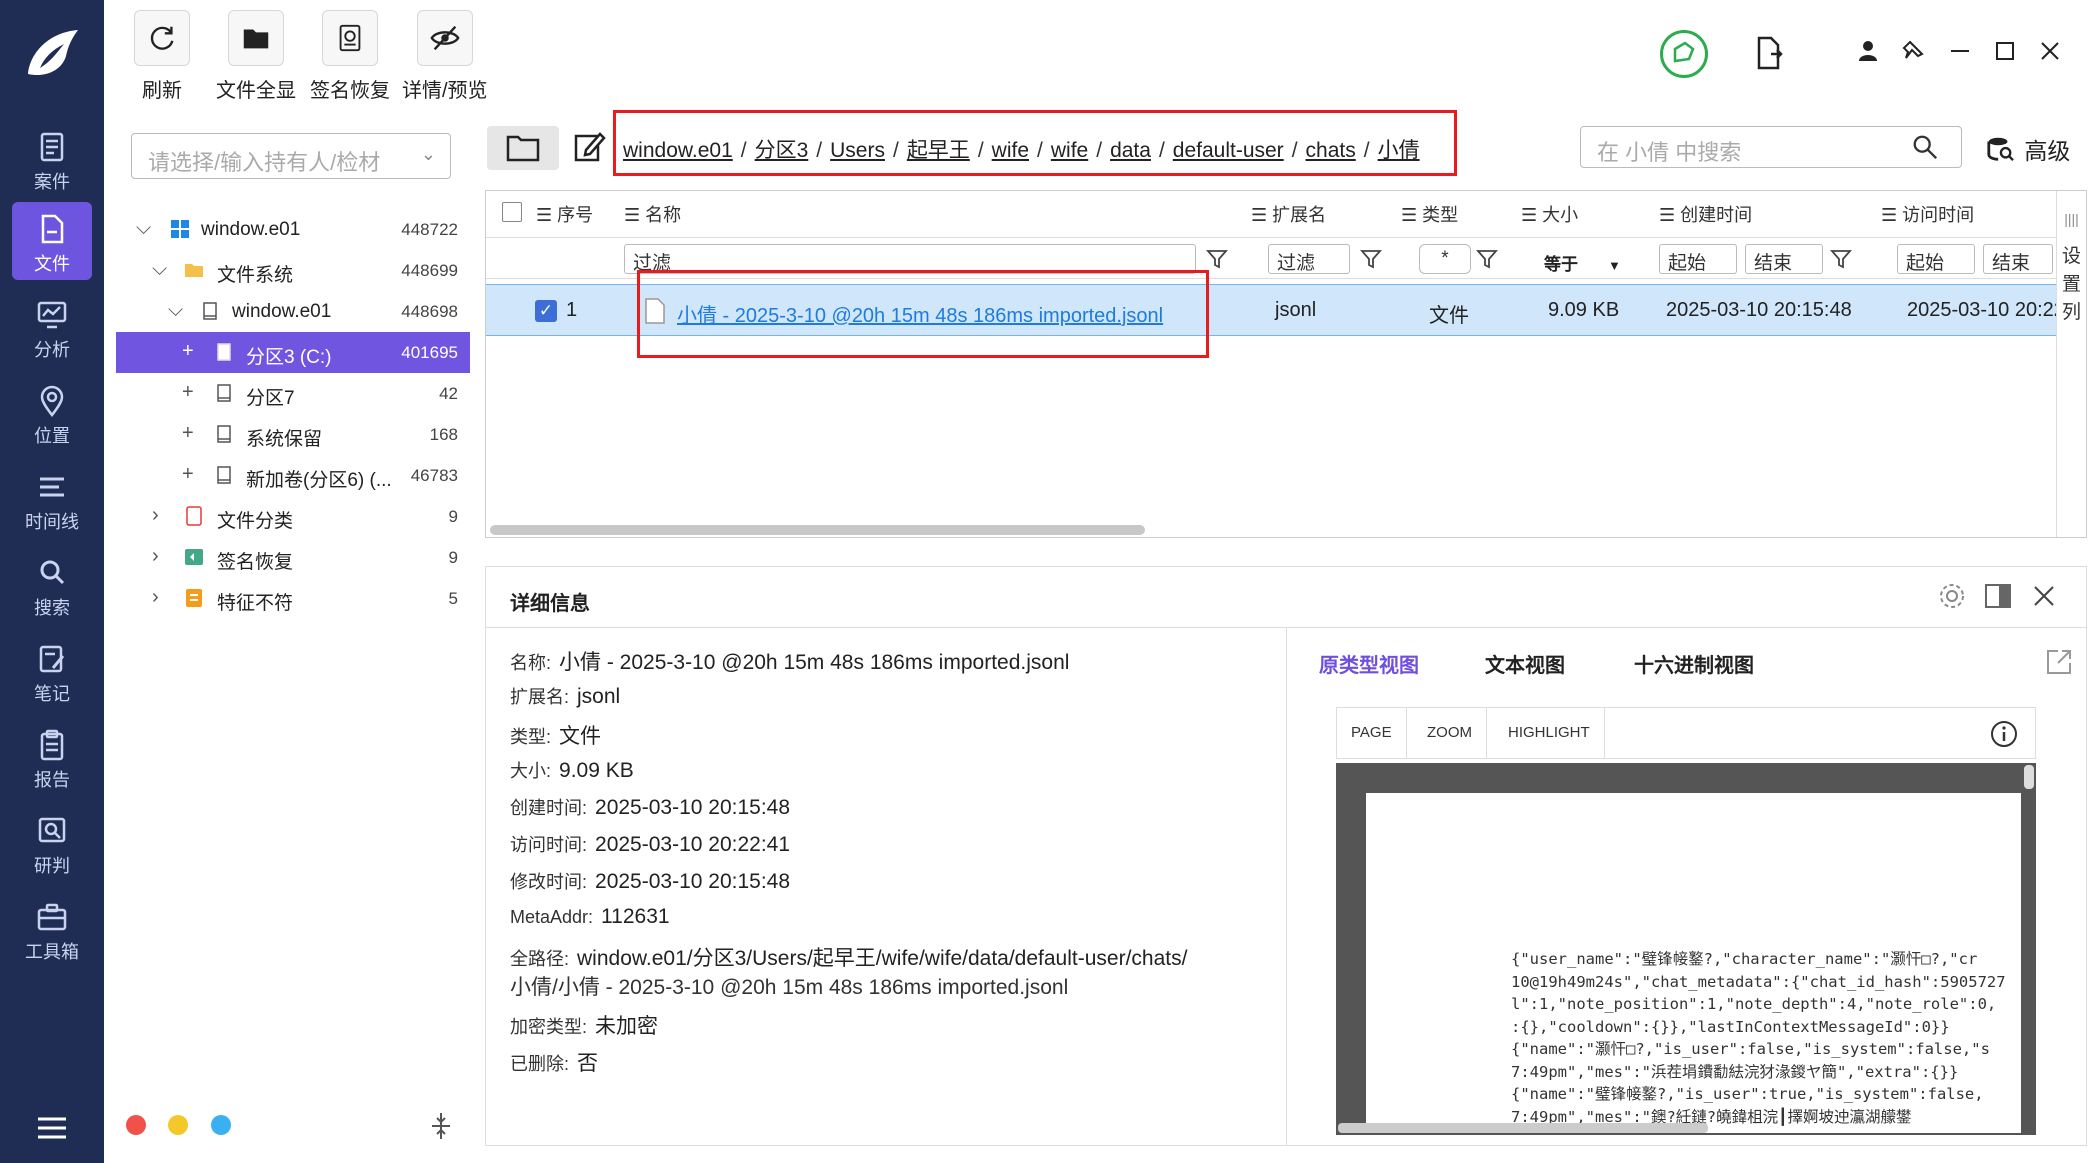  Describe the element at coordinates (291, 156) in the screenshot. I see `holder-select: 请选择/输入持有人/检材 ⌄` at that location.